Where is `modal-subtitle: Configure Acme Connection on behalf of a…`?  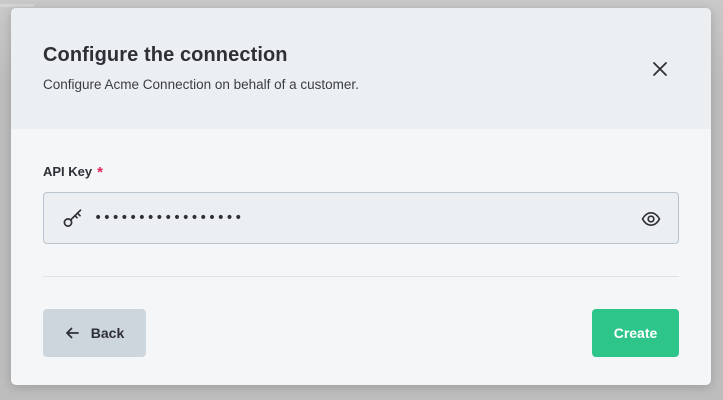 modal-subtitle: Configure Acme Connection on behalf of a… is located at coordinates (201, 84).